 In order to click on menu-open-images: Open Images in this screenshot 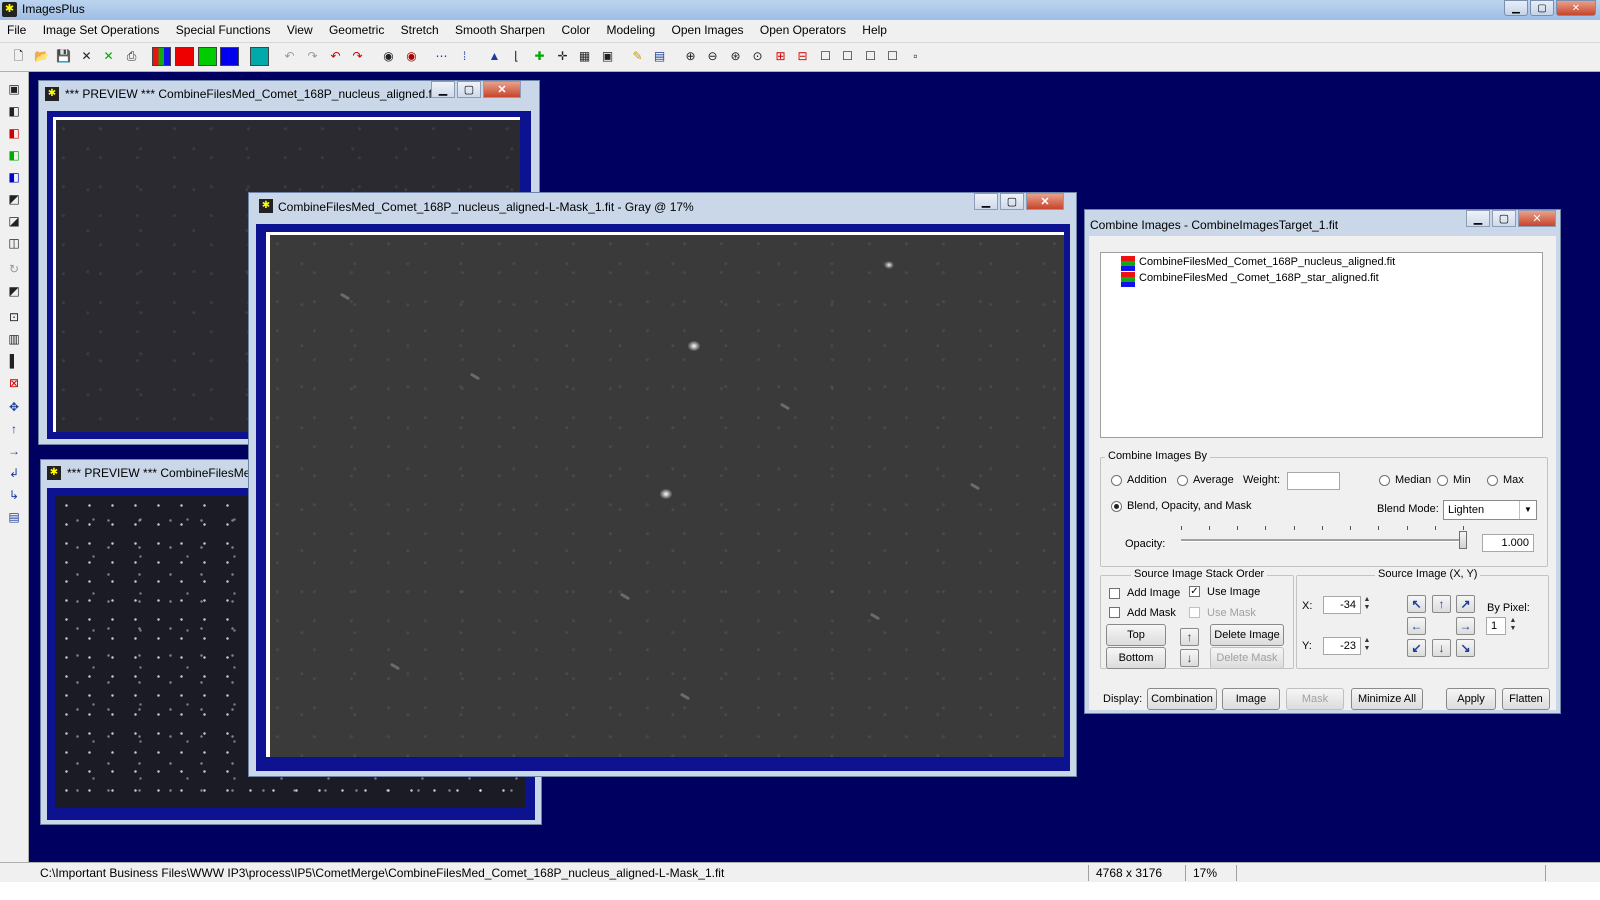, I will do `click(707, 28)`.